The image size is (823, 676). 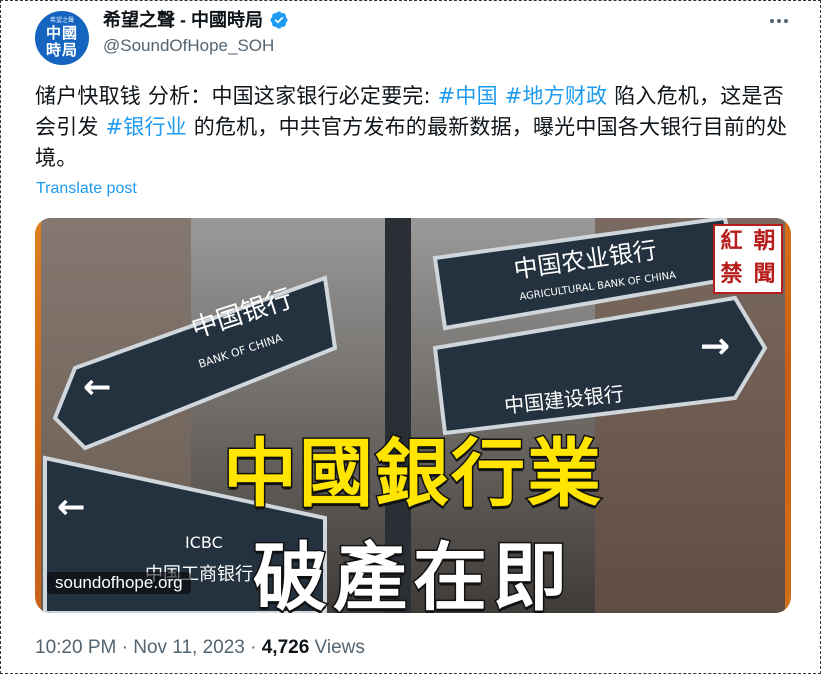 What do you see at coordinates (61, 32) in the screenshot?
I see `avatar-text-line1: 中國` at bounding box center [61, 32].